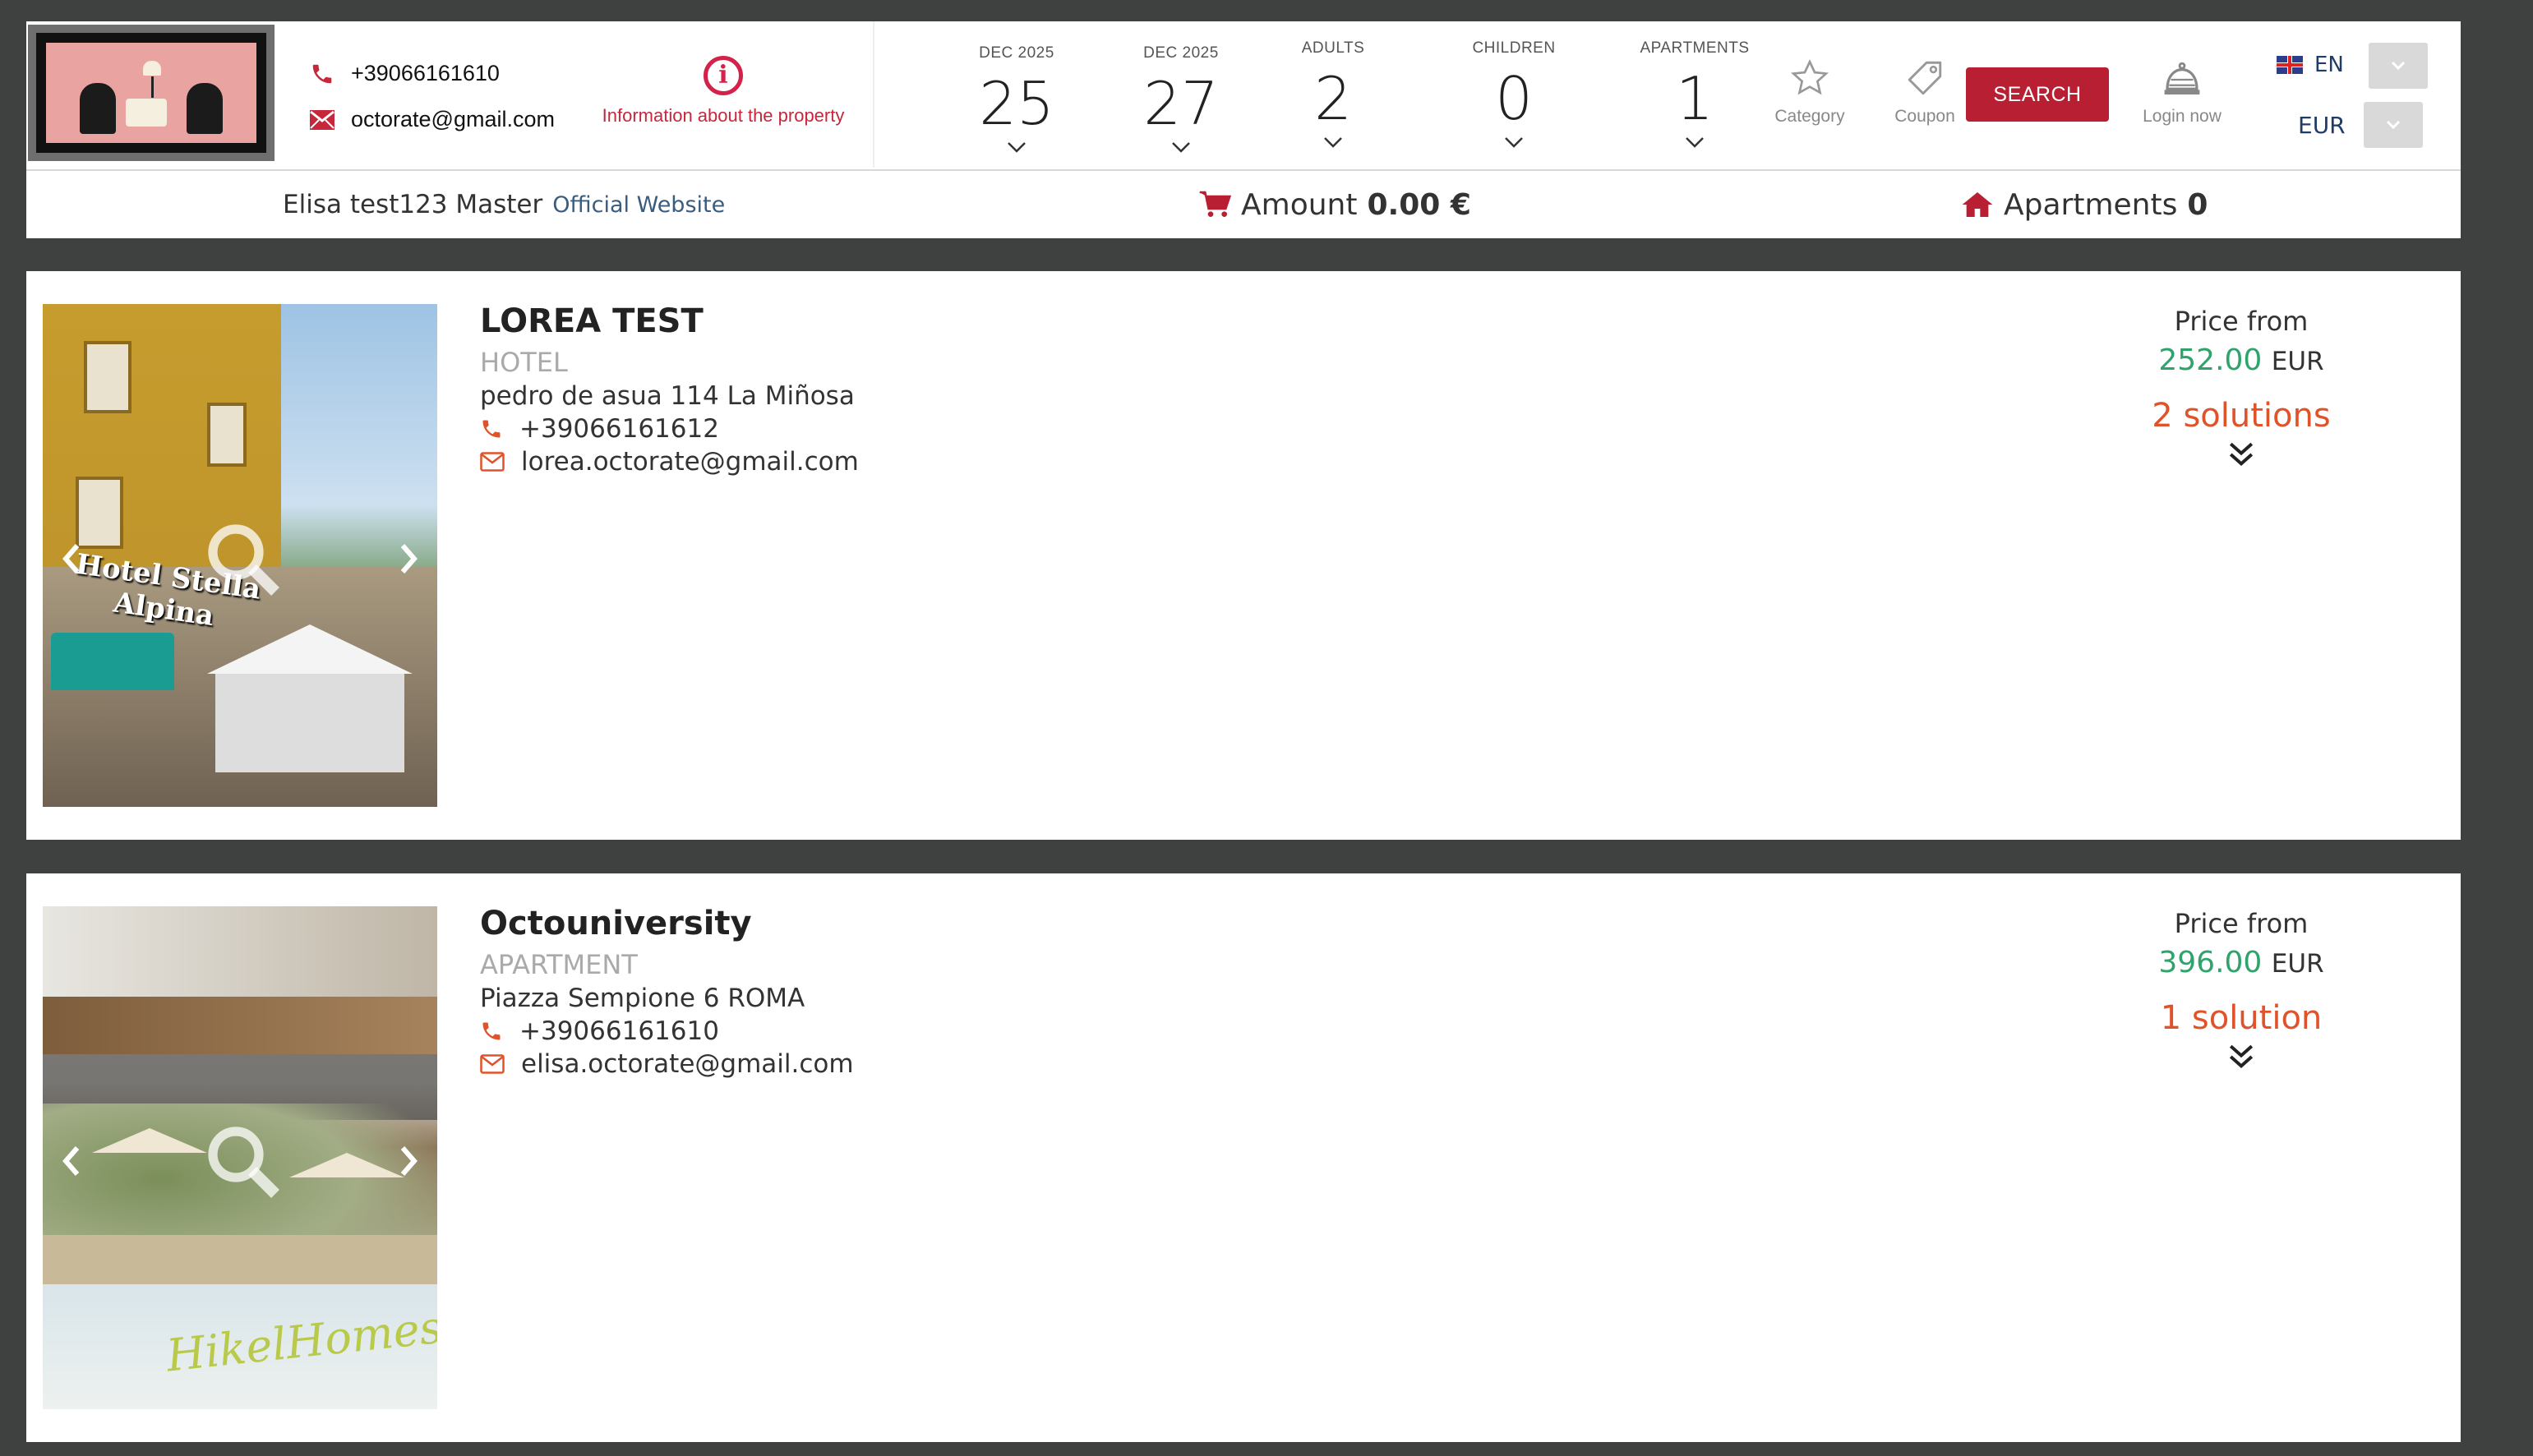 This screenshot has width=2533, height=1456. I want to click on logo-lamp, so click(151, 68).